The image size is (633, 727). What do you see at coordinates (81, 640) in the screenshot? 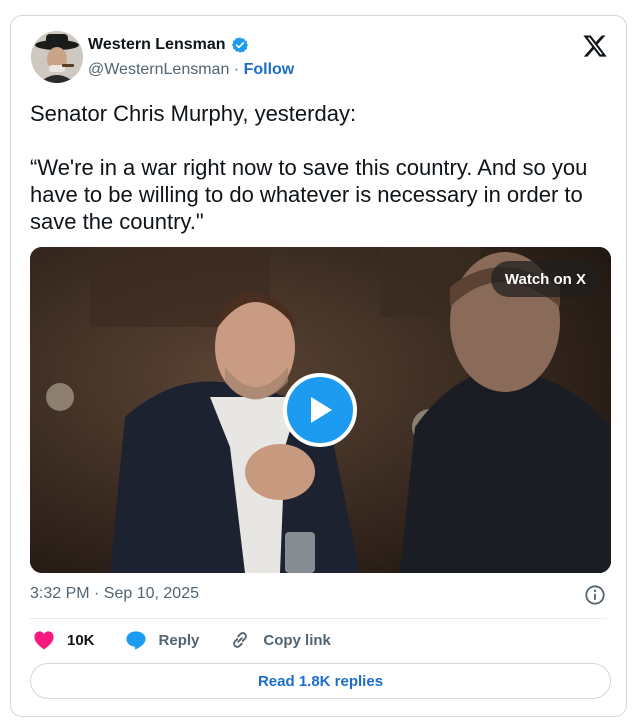
I see `like-count: 10K` at bounding box center [81, 640].